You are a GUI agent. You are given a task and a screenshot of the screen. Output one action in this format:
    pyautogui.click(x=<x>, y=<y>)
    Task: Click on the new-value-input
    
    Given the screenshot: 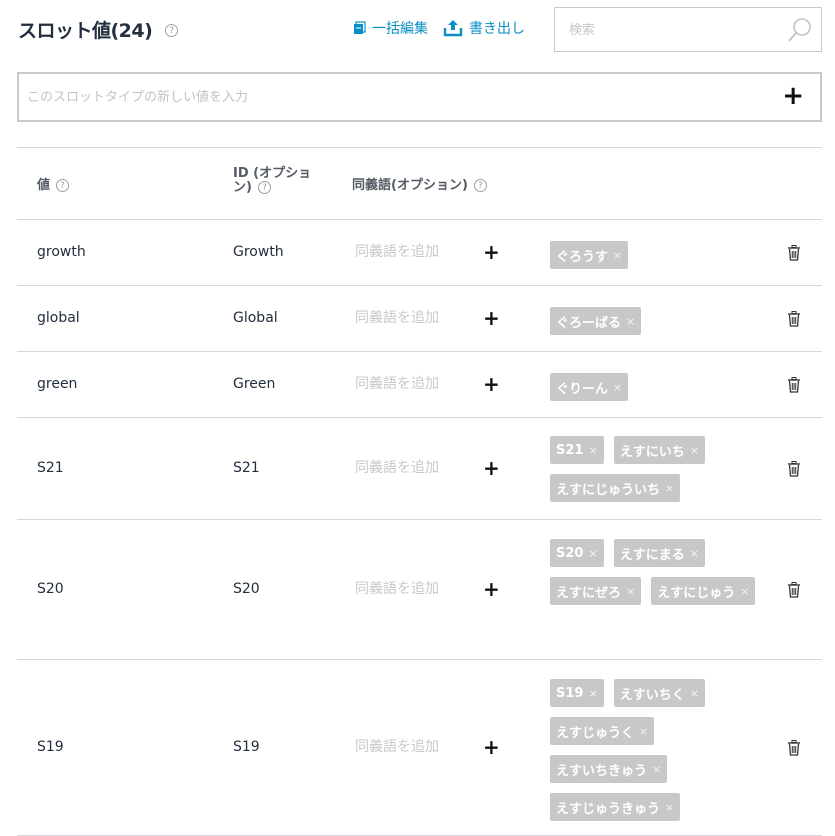 What is the action you would take?
    pyautogui.click(x=377, y=97)
    